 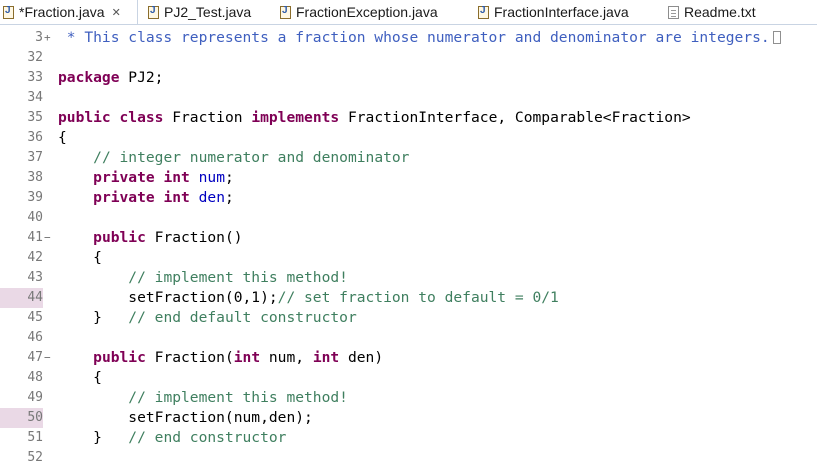 I want to click on code-text: public Fraction(int num, int den), so click(x=220, y=358).